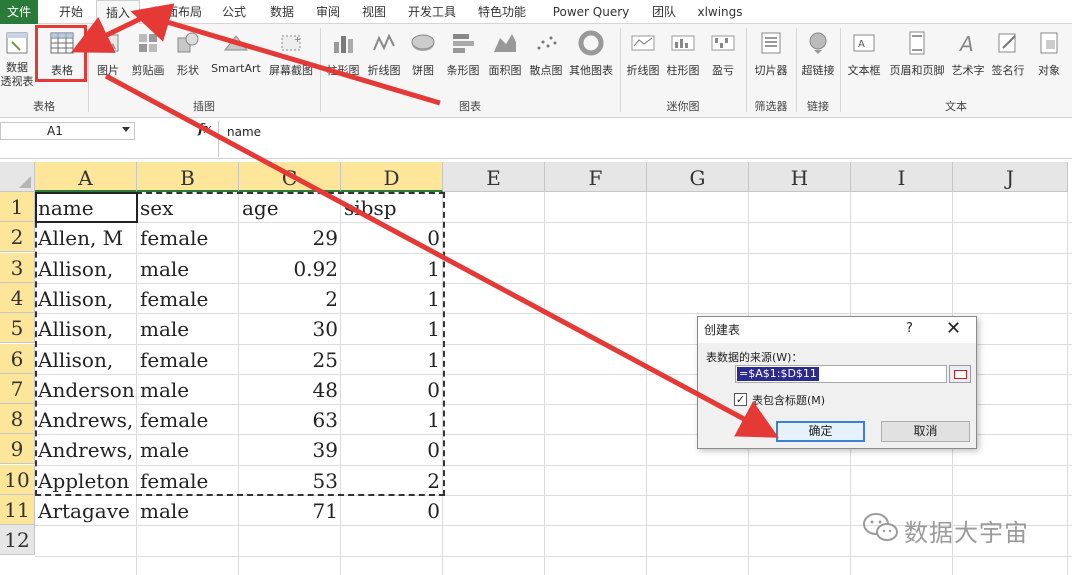 This screenshot has width=1072, height=575. I want to click on select-all-button, so click(17, 177).